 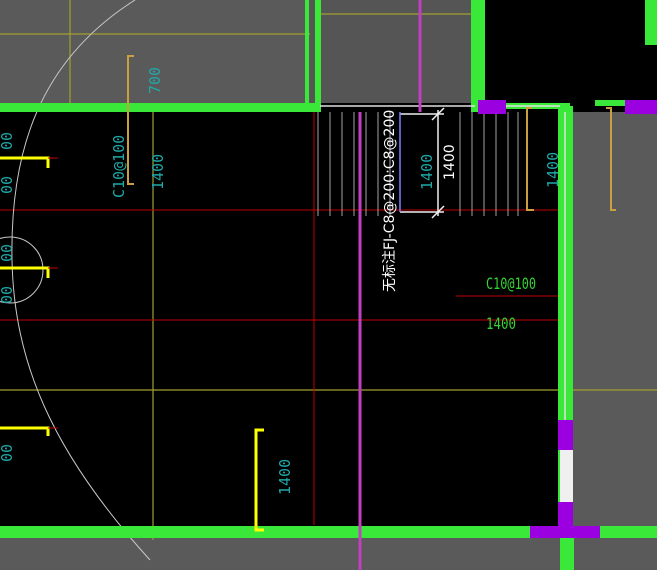 What do you see at coordinates (450, 162) in the screenshot?
I see `dimension-value-1400: 1400` at bounding box center [450, 162].